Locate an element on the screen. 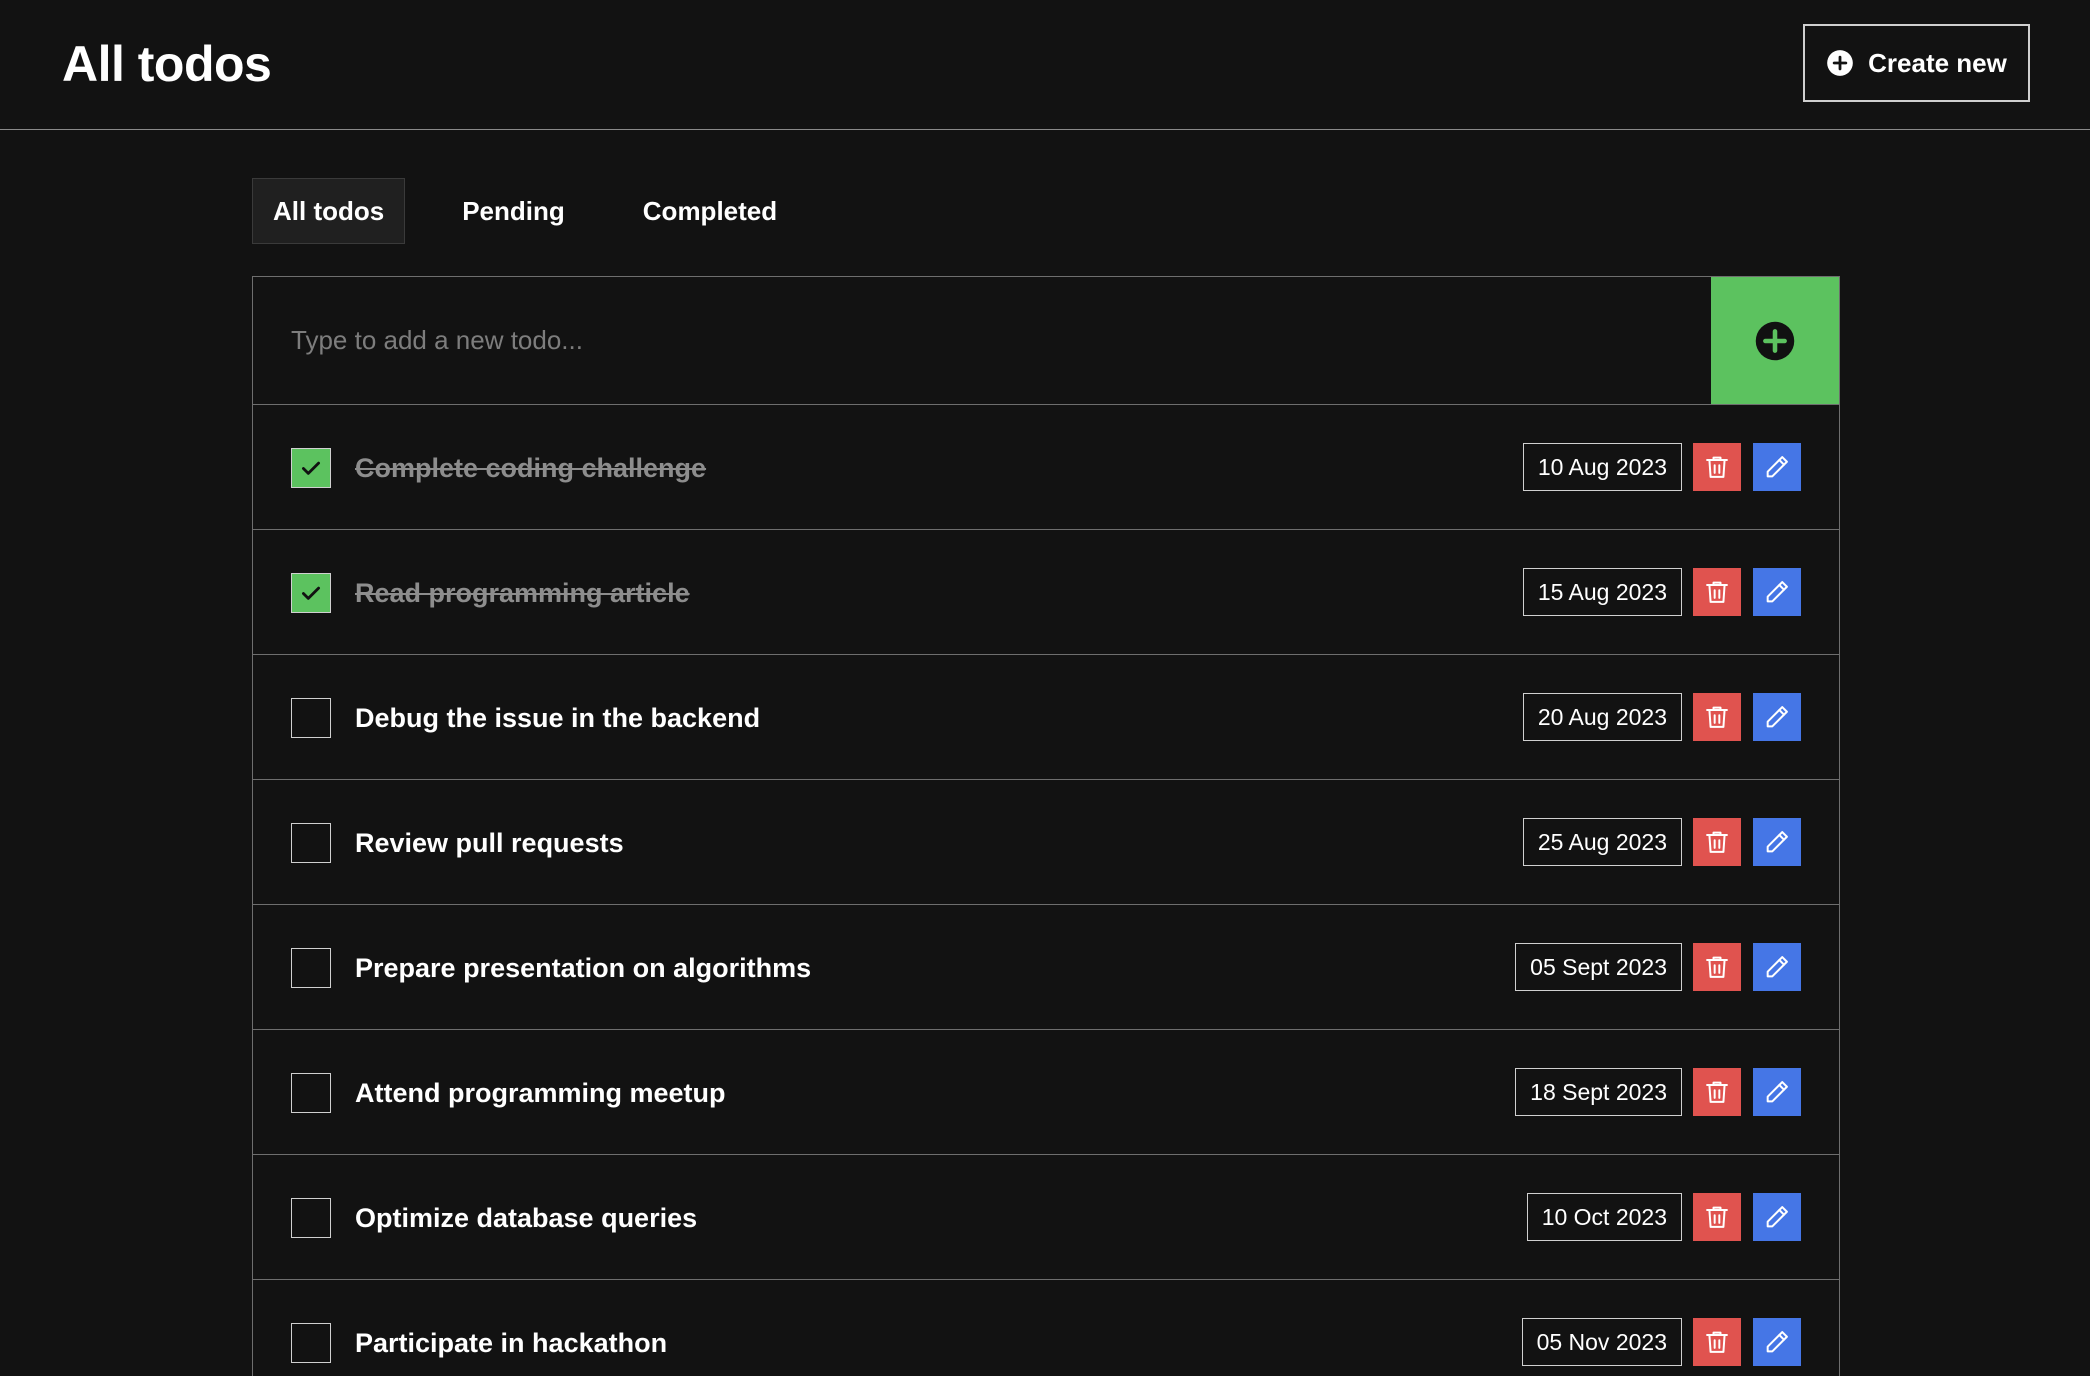  todo-title: Attend programming meetup is located at coordinates (540, 1093).